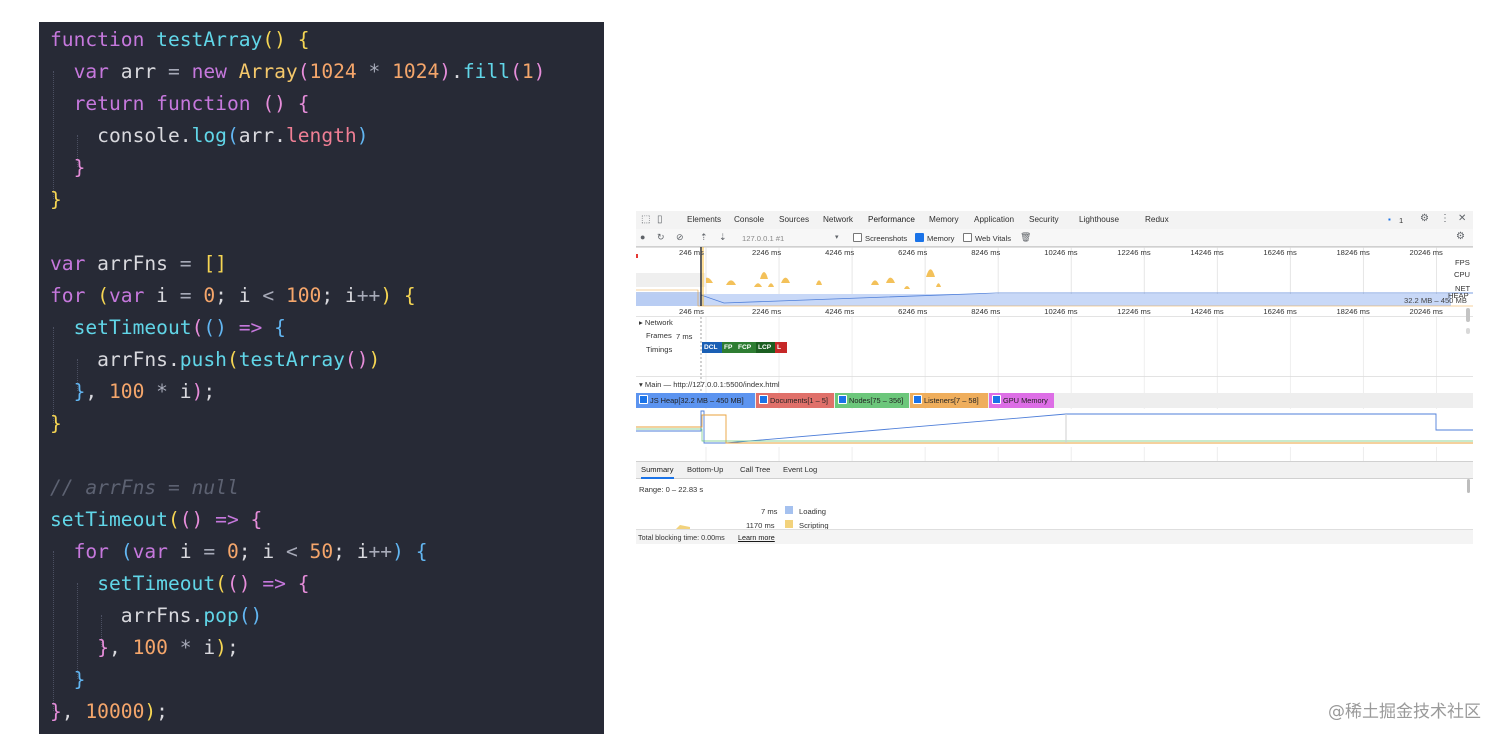 The image size is (1512, 741). I want to click on counter-toggle: Nodes[75 – 356], so click(872, 400).